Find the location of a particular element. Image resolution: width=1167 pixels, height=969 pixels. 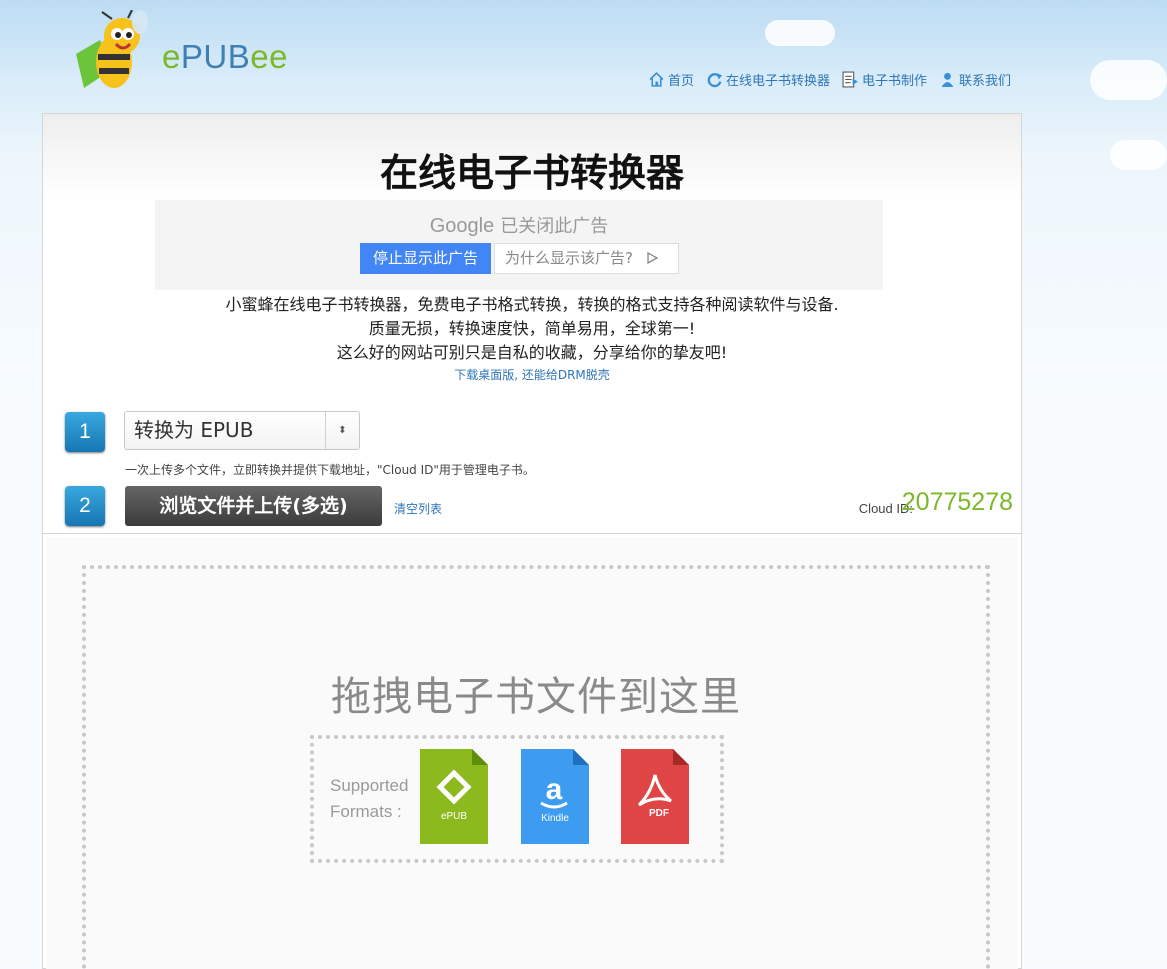

nav-ebook-maker: 电子书制作 is located at coordinates (884, 79).